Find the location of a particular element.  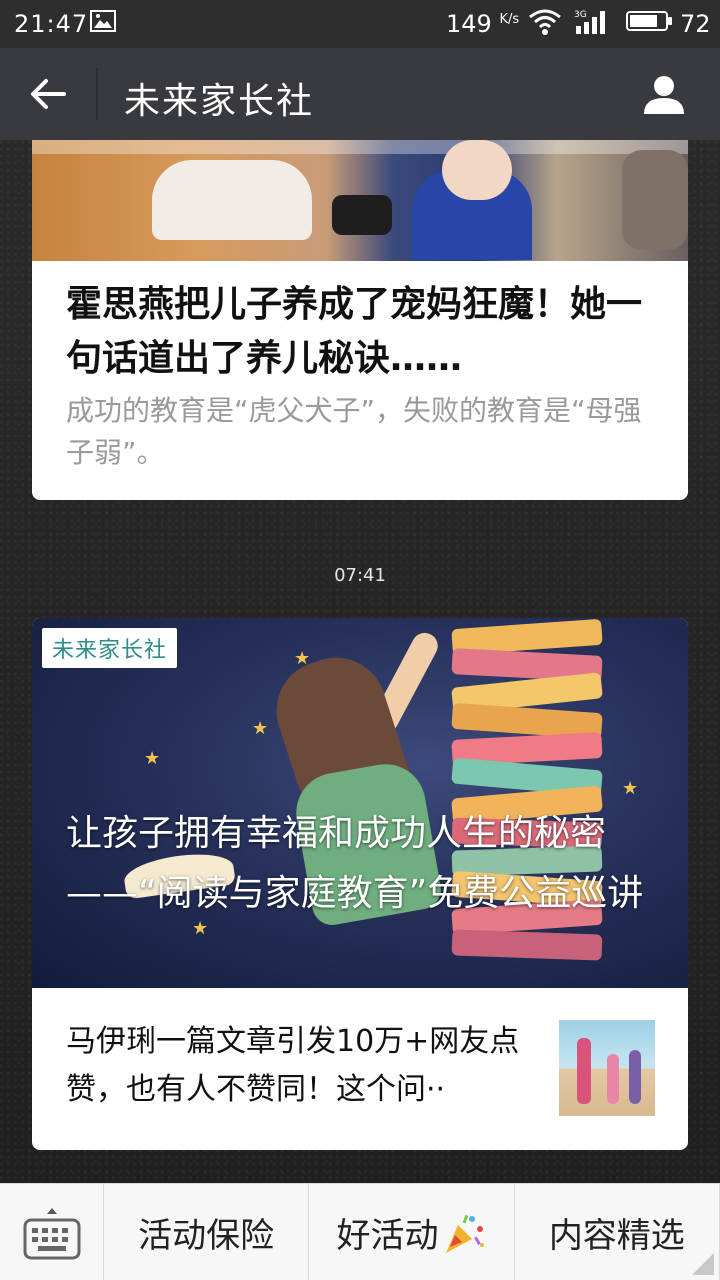

menu-item-featured-content: 内容精选 is located at coordinates (617, 1232).